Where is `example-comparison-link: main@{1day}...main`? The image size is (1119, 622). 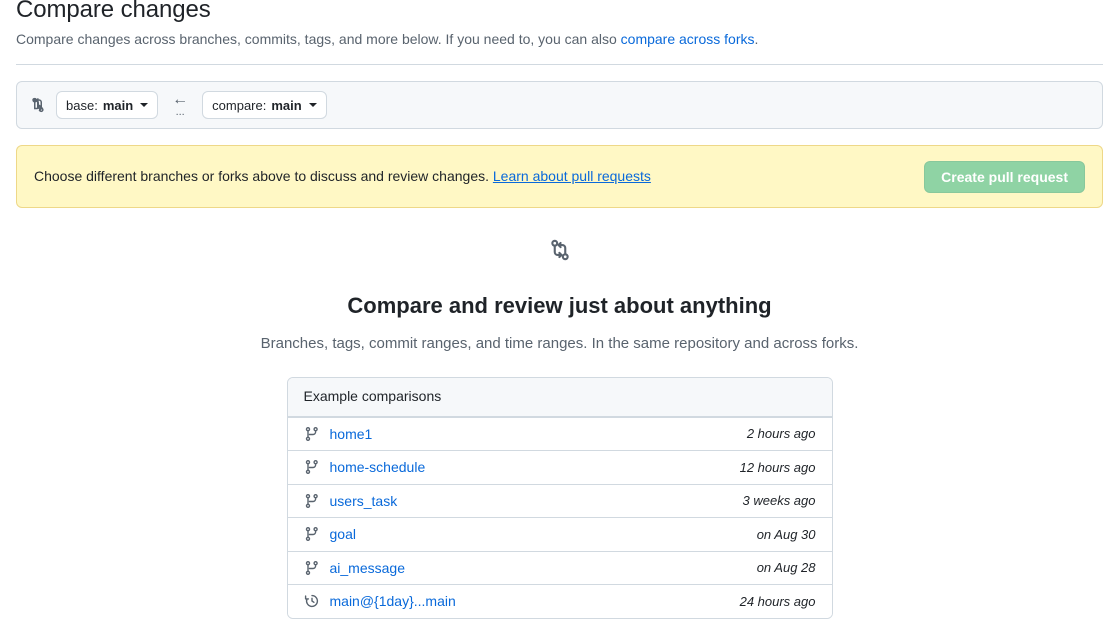 example-comparison-link: main@{1day}...main is located at coordinates (529, 601).